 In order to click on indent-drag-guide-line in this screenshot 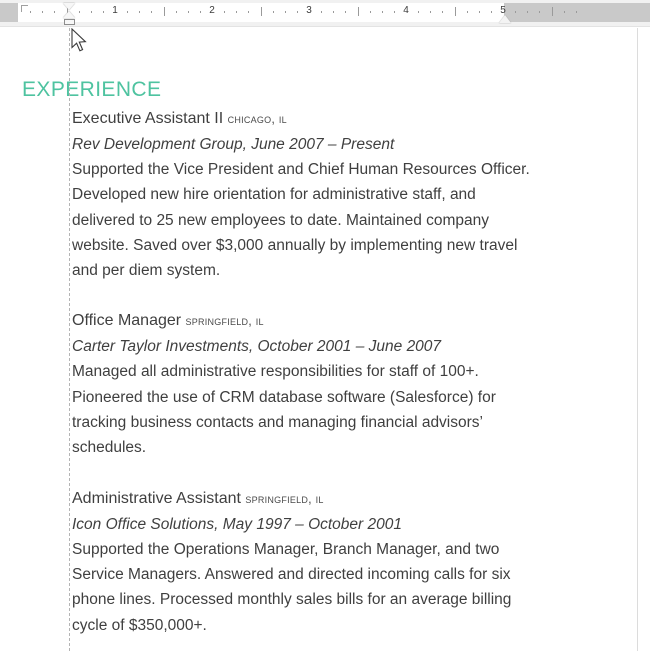, I will do `click(69, 339)`.